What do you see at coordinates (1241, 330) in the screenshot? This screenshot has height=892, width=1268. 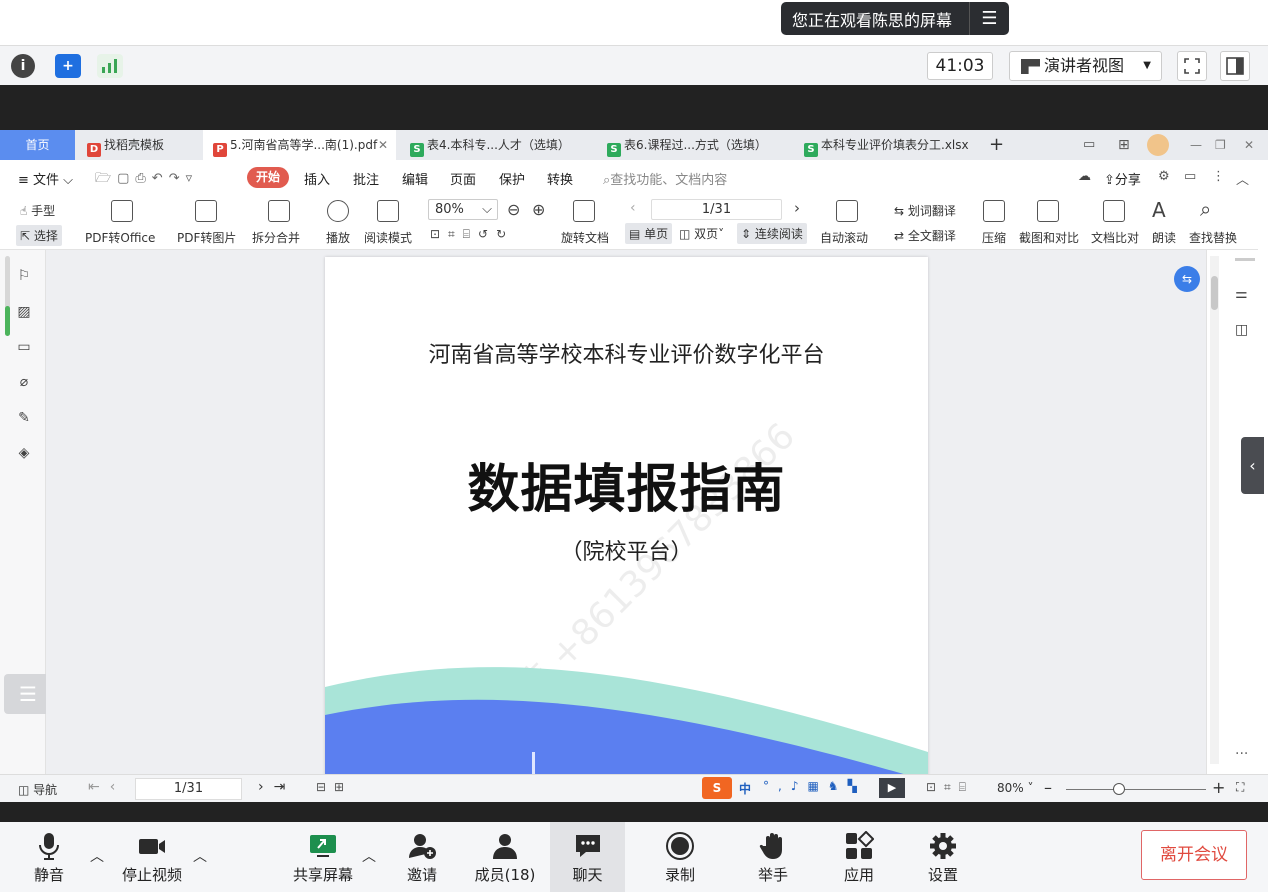 I see `reader-icon: ◫` at bounding box center [1241, 330].